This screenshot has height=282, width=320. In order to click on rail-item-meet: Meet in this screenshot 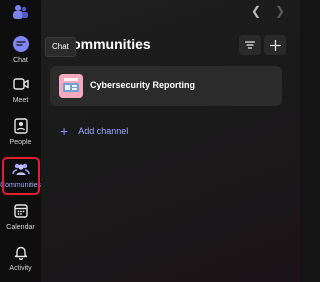, I will do `click(20, 93)`.